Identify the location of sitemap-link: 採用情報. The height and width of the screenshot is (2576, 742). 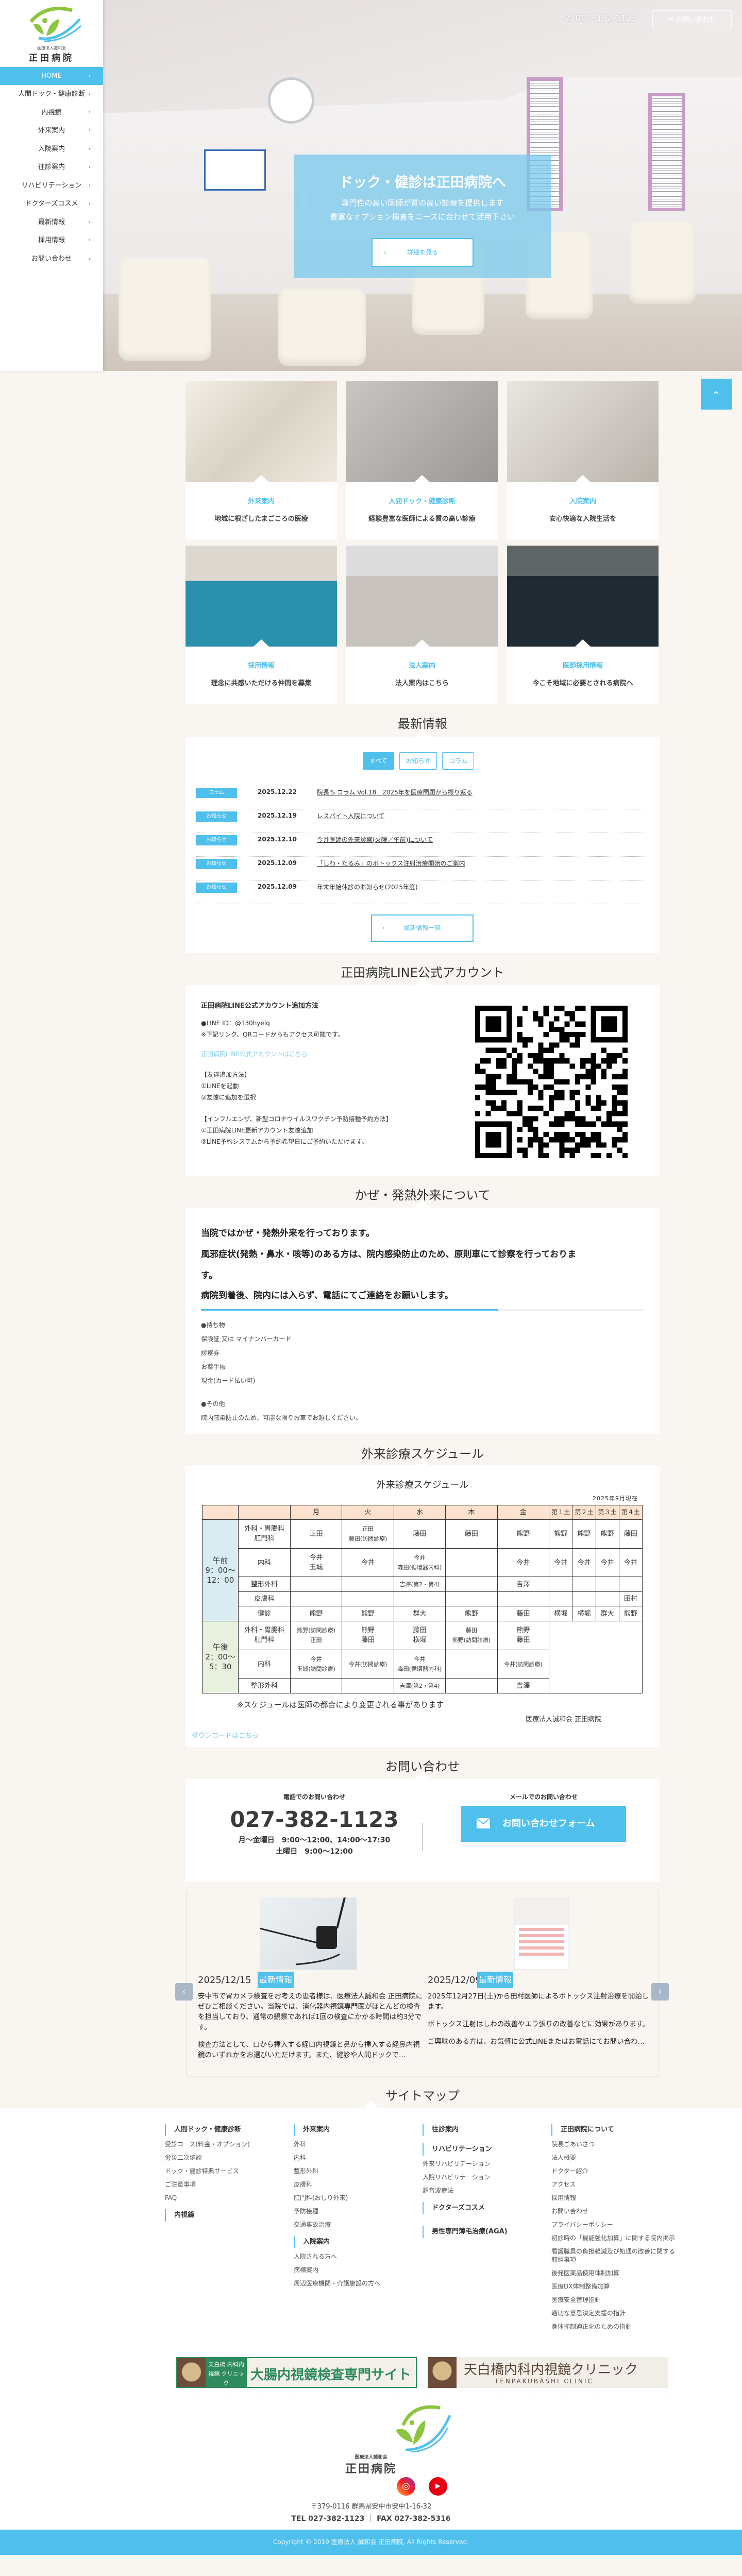
(614, 2198).